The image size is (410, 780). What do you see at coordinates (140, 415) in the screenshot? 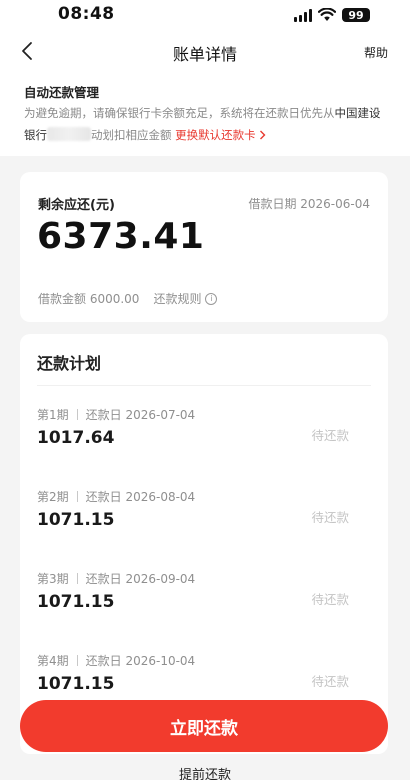
I see `plan-due-date: 还款日 2026-07-04` at bounding box center [140, 415].